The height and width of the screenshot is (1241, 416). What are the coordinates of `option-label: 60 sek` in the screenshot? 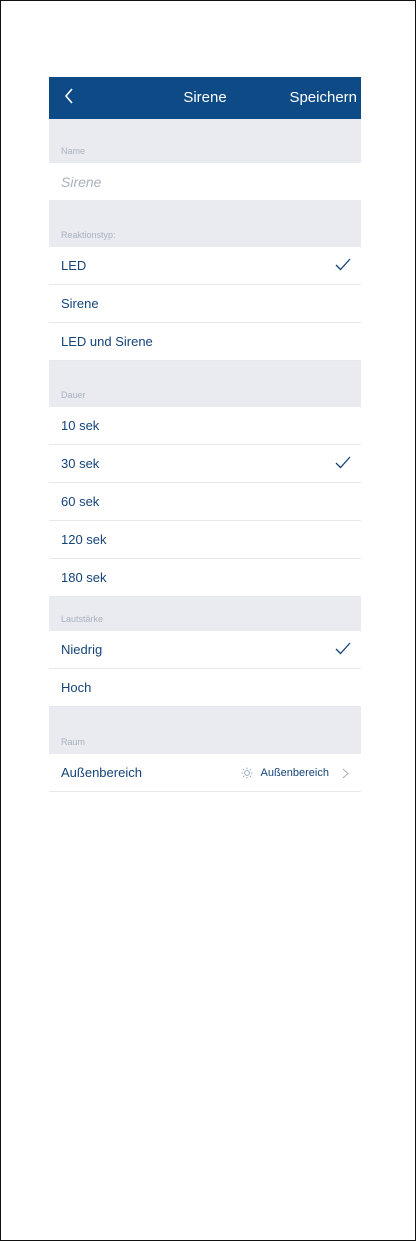 It's located at (80, 501).